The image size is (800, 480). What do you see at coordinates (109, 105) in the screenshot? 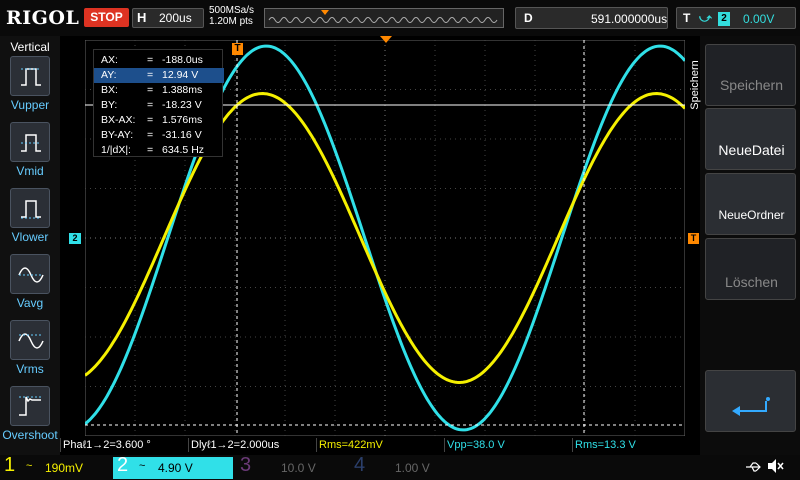
I see `cursor-readout-name: BY:` at bounding box center [109, 105].